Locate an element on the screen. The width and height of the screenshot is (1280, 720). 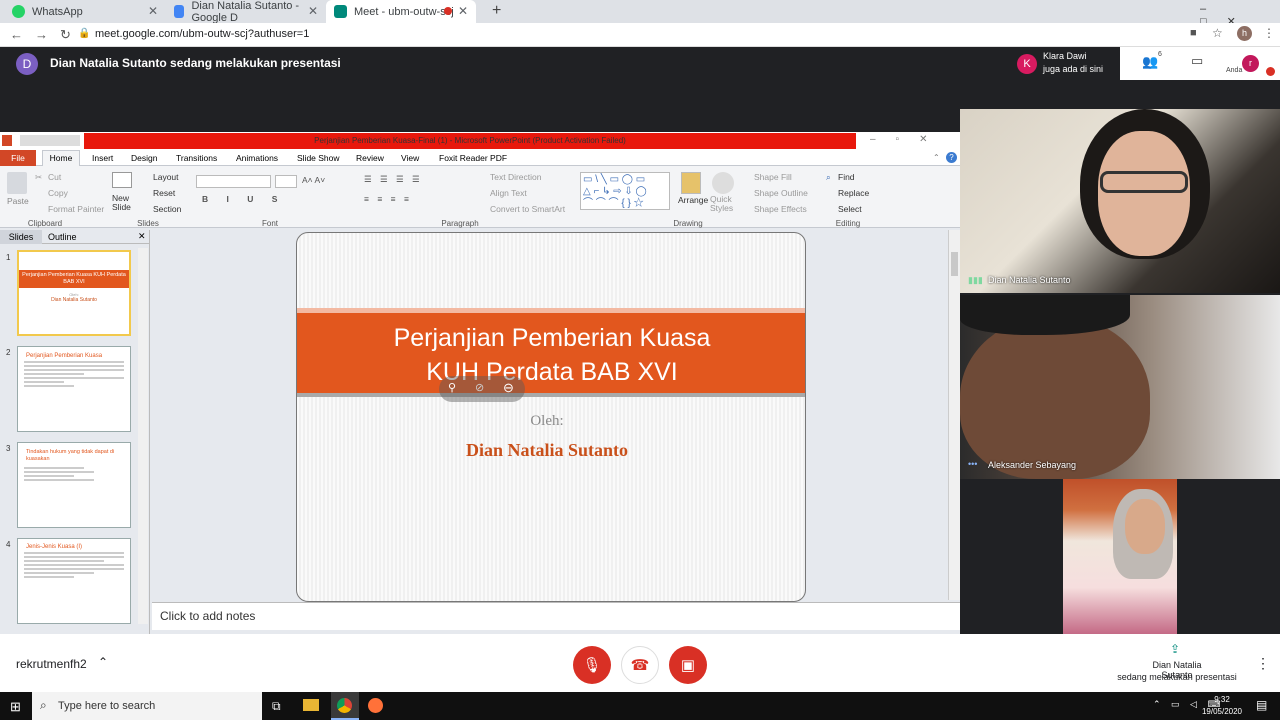
grow-font-icon: A˄ A˅ is located at coordinates (313, 180).